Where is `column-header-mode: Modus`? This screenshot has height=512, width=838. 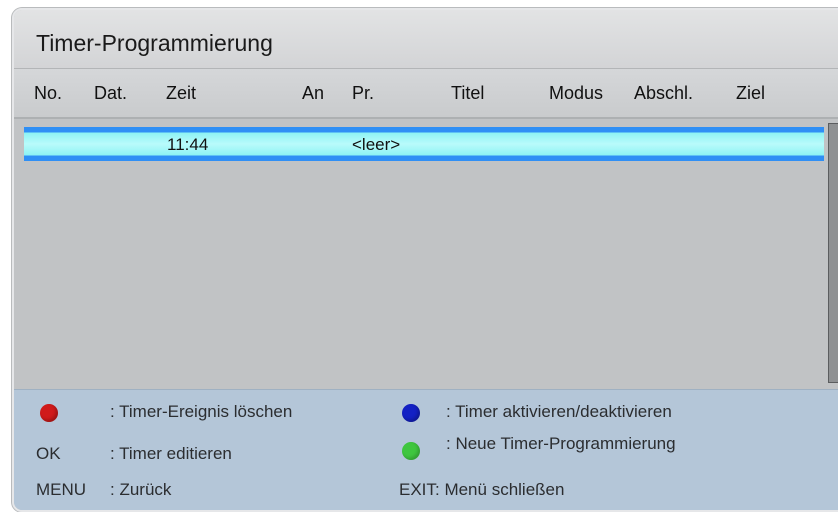
column-header-mode: Modus is located at coordinates (576, 93).